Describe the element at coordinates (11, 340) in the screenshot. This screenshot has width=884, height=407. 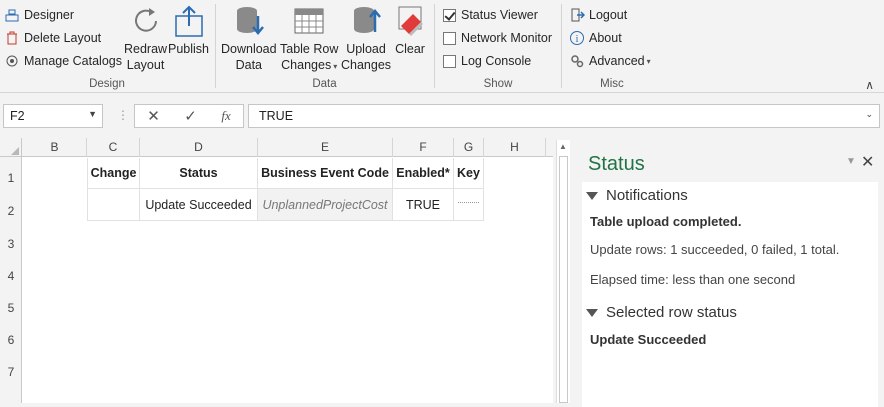
I see `row-header-6: 6` at that location.